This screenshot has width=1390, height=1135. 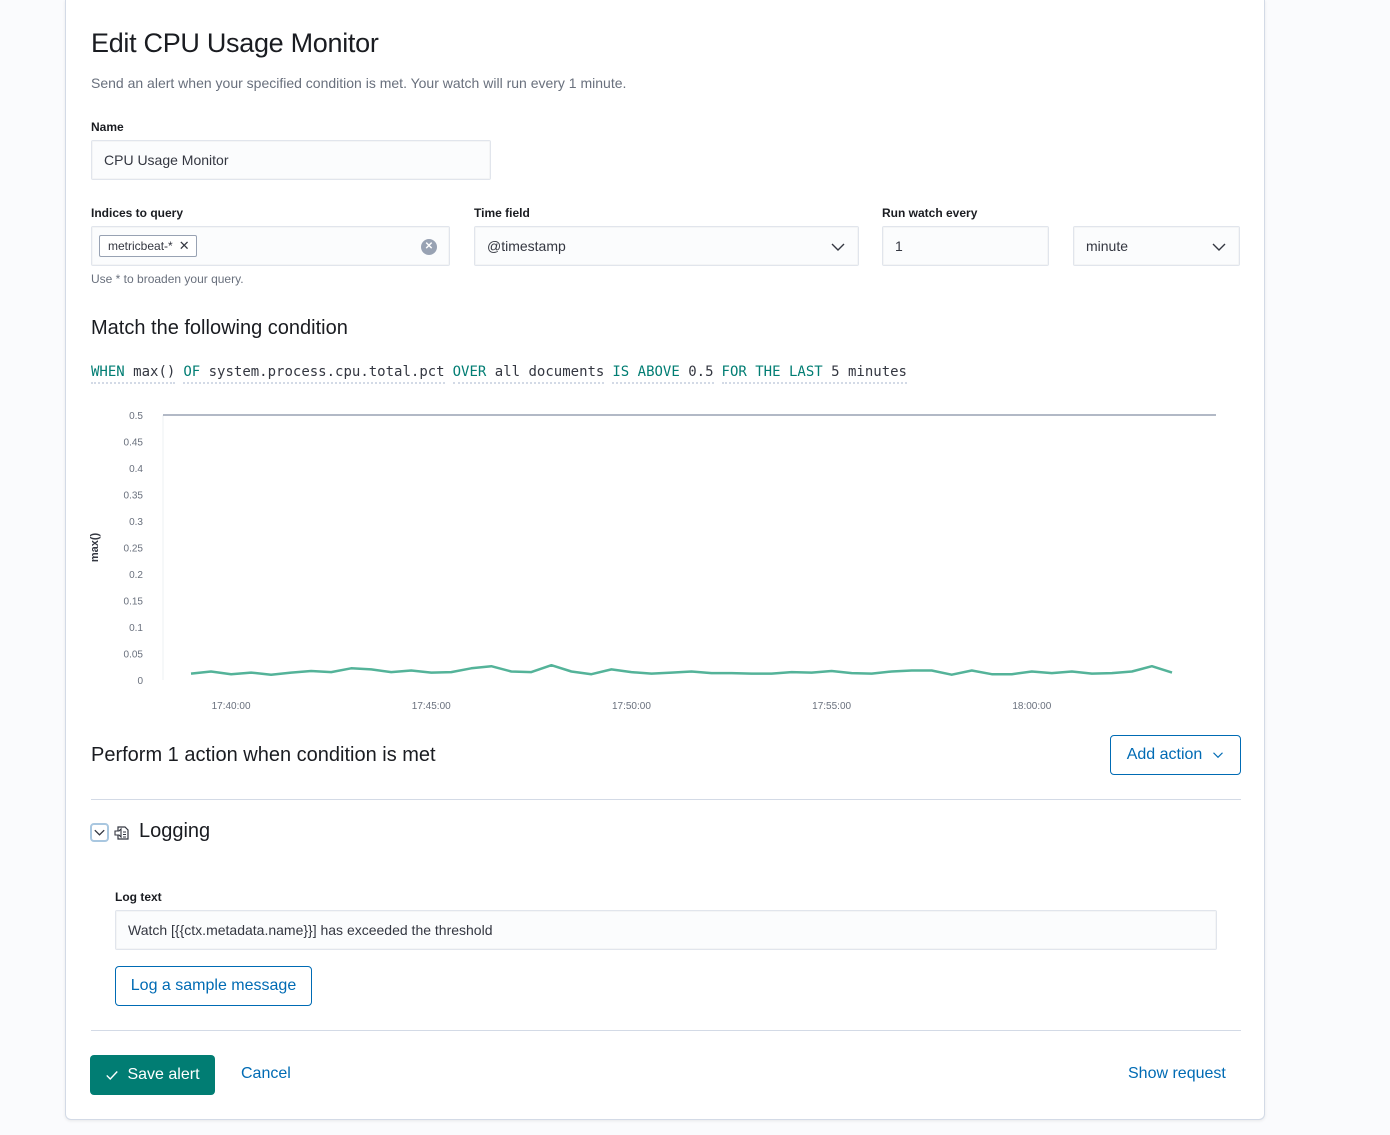 What do you see at coordinates (219, 328) in the screenshot?
I see `condition-heading: Match the following condition` at bounding box center [219, 328].